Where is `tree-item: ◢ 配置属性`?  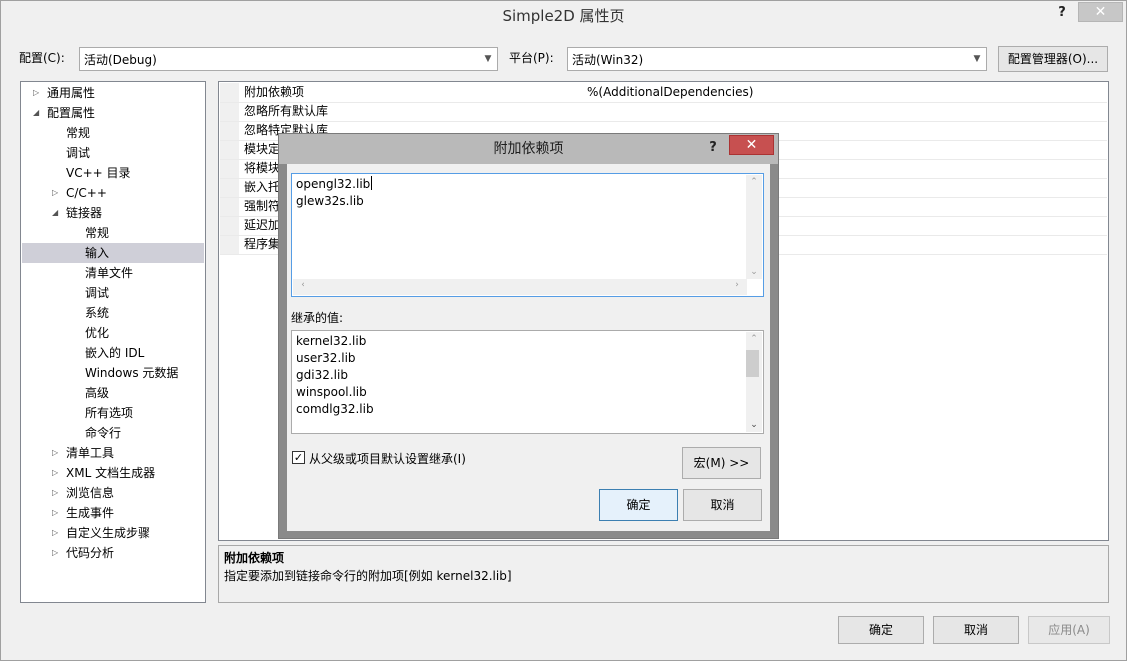 tree-item: ◢ 配置属性 is located at coordinates (113, 113).